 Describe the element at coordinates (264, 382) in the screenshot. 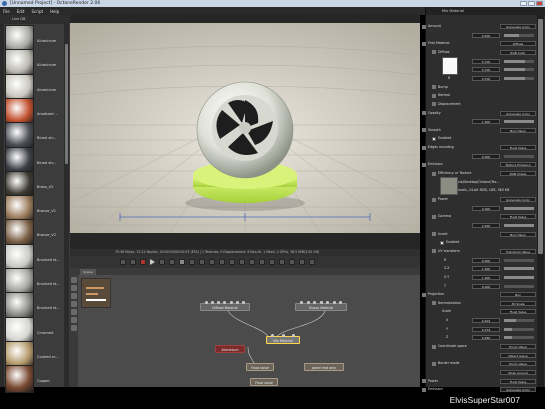

I see `float-value-node-2: Float value` at that location.